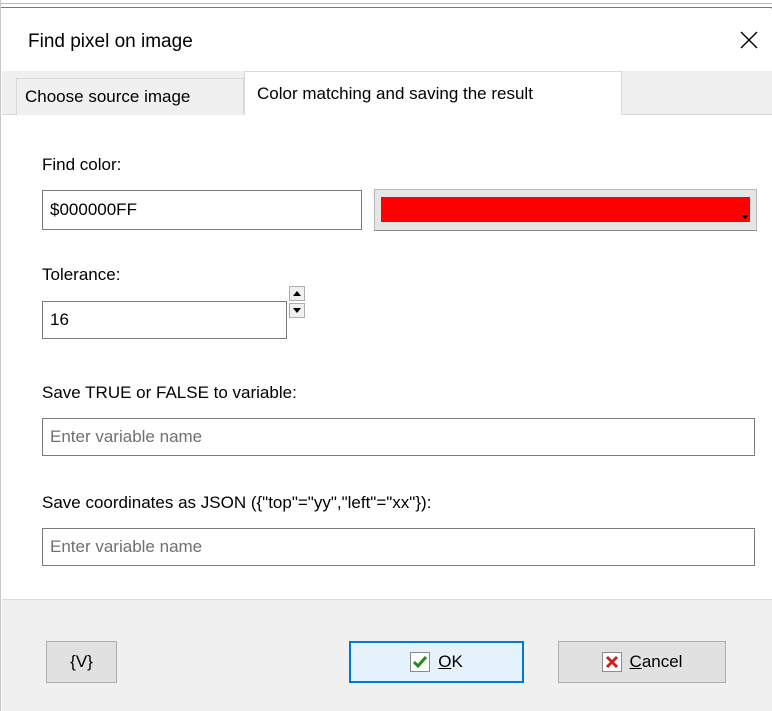 Image resolution: width=772 pixels, height=711 pixels. What do you see at coordinates (81, 274) in the screenshot?
I see `tolerance-label: Tolerance:` at bounding box center [81, 274].